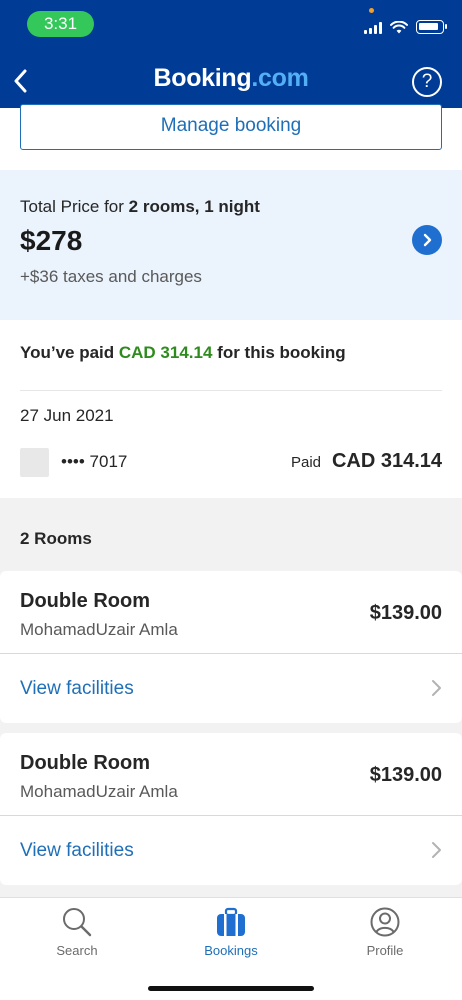  Describe the element at coordinates (34, 462) in the screenshot. I see `card-icon` at that location.